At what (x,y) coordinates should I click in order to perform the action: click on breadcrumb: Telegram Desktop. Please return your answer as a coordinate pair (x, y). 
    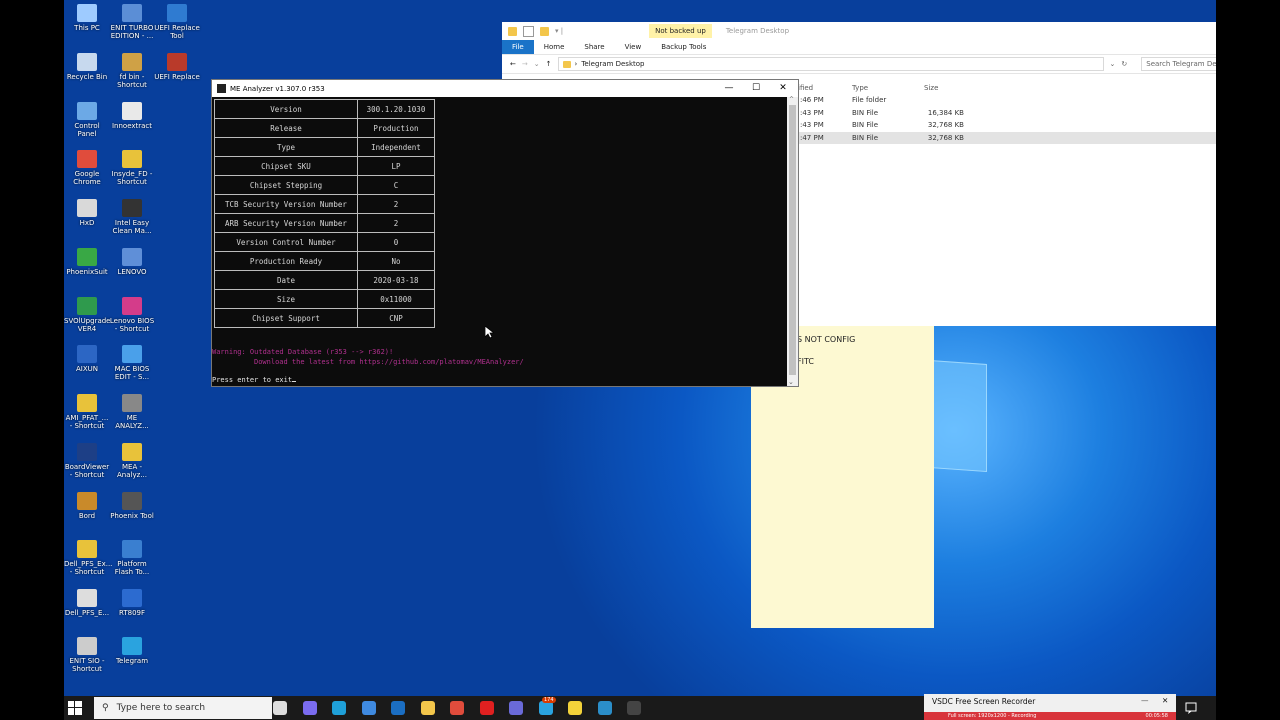
    Looking at the image, I should click on (612, 64).